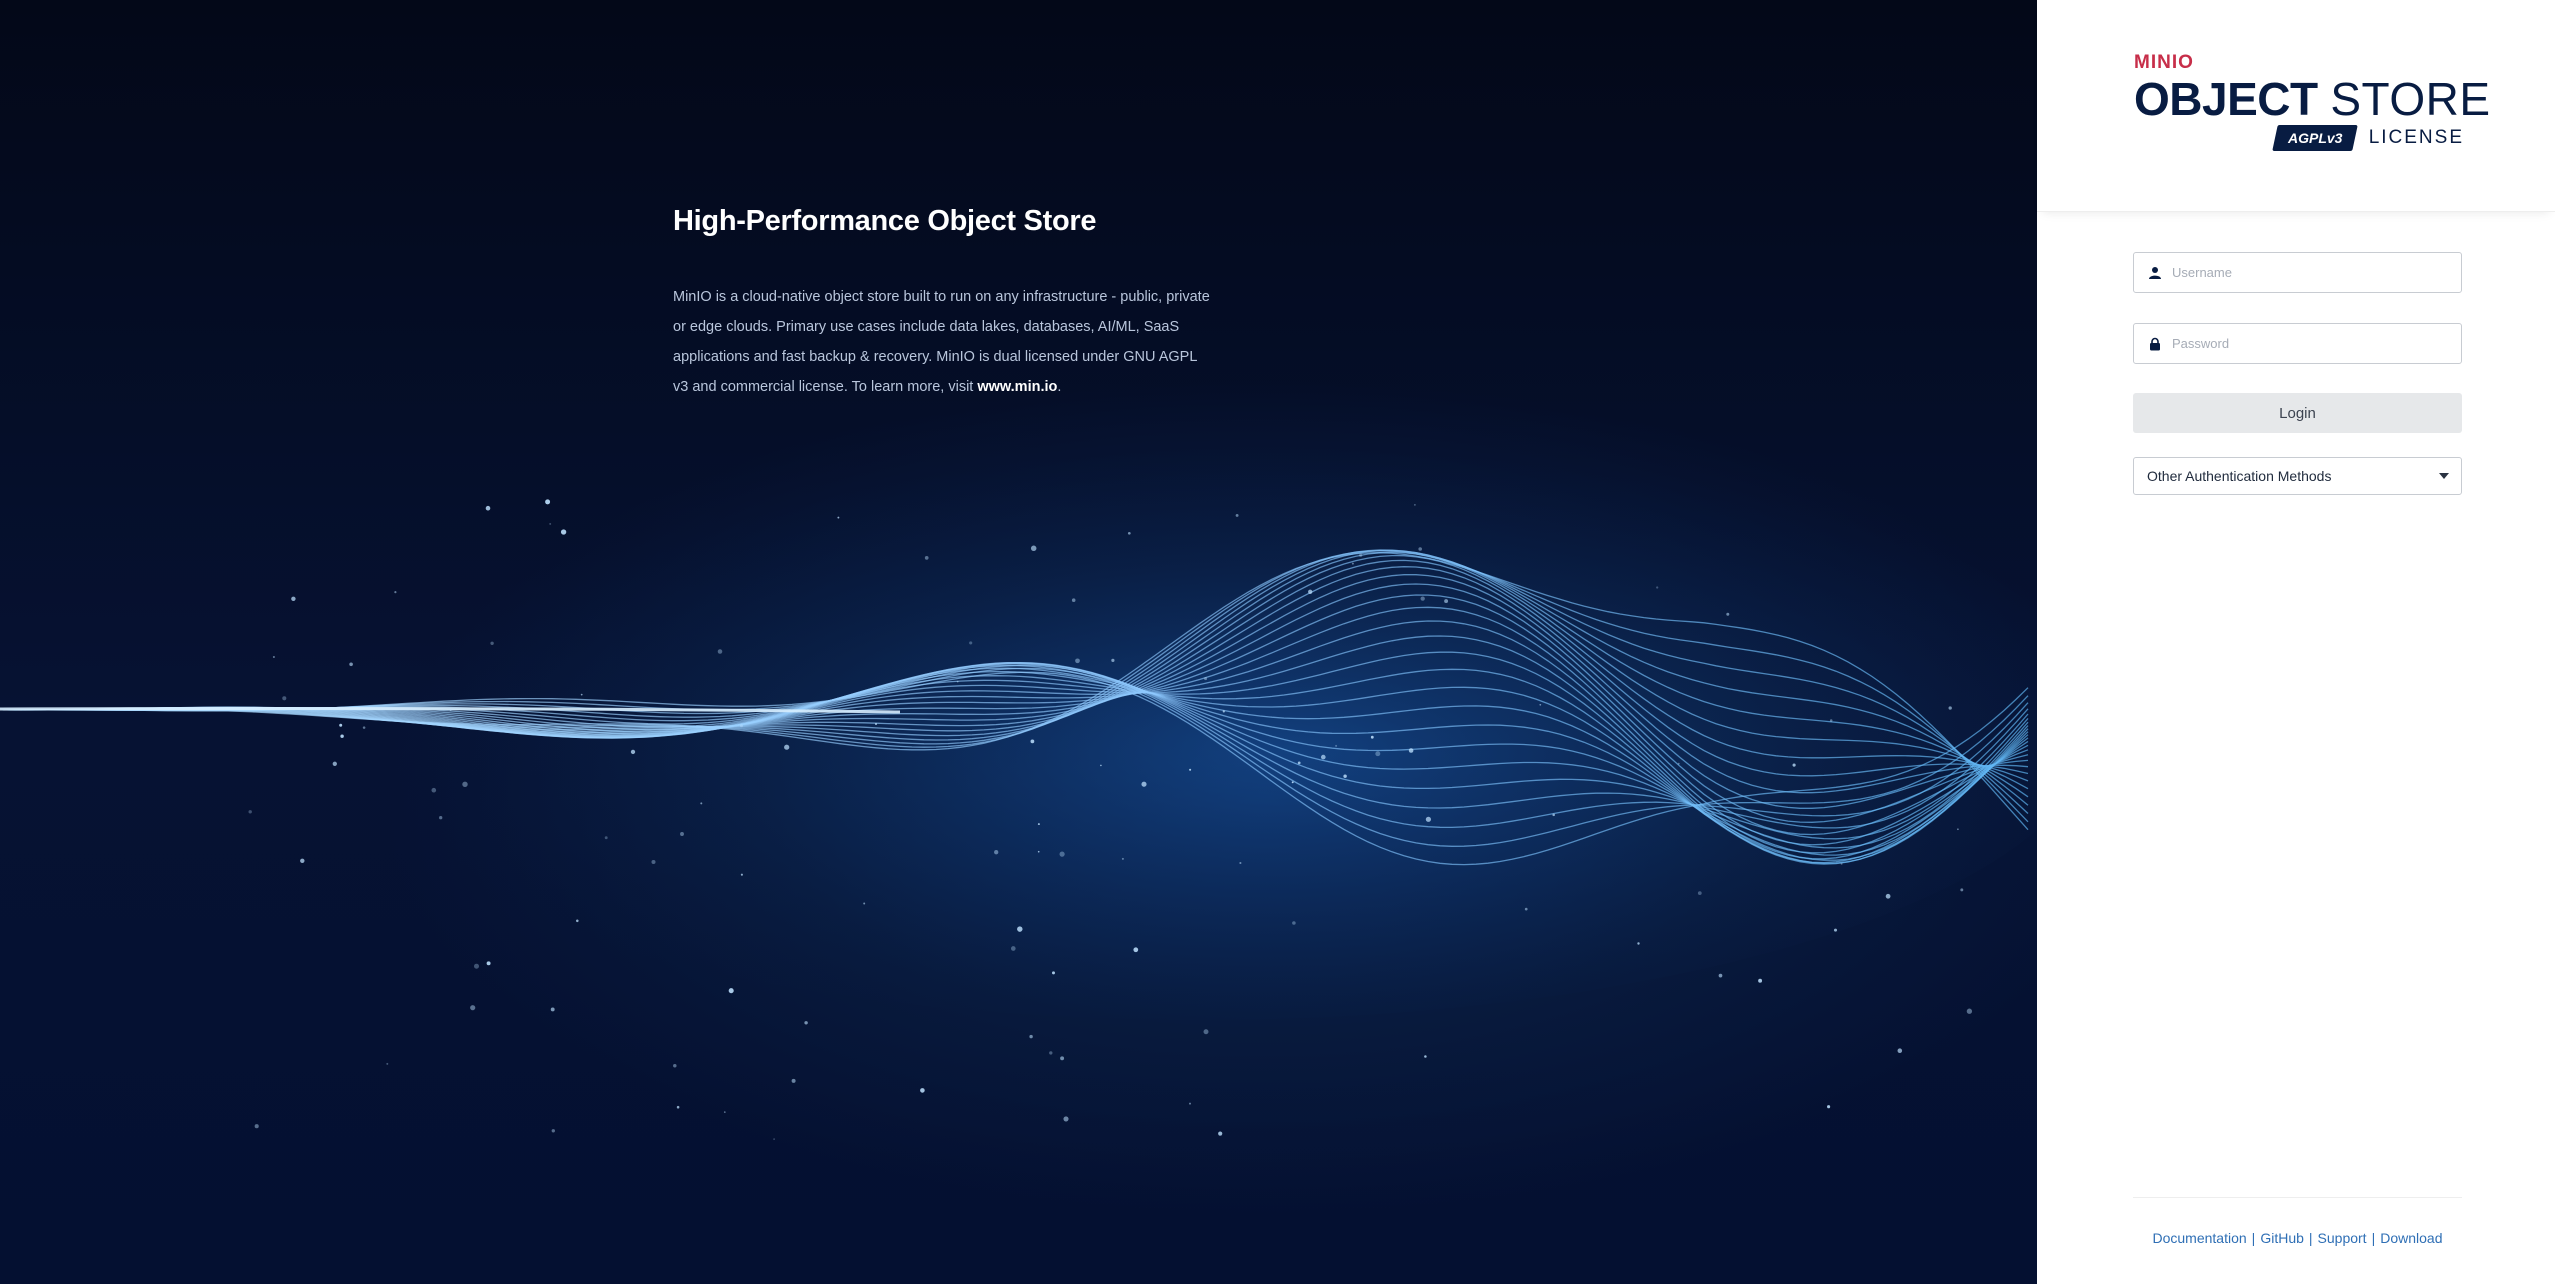 The width and height of the screenshot is (2555, 1284). I want to click on brand-header: MINIO OBJECT STORE AGPLv3 LICENSE, so click(2296, 106).